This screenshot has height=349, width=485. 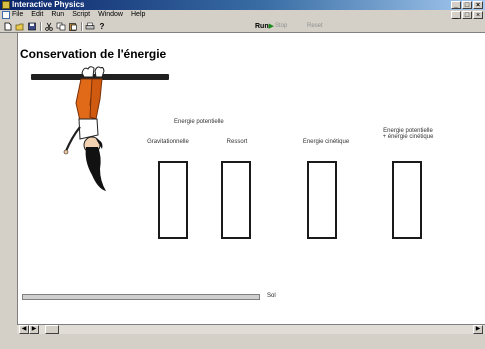 I want to click on spring-energy-meter, so click(x=236, y=200).